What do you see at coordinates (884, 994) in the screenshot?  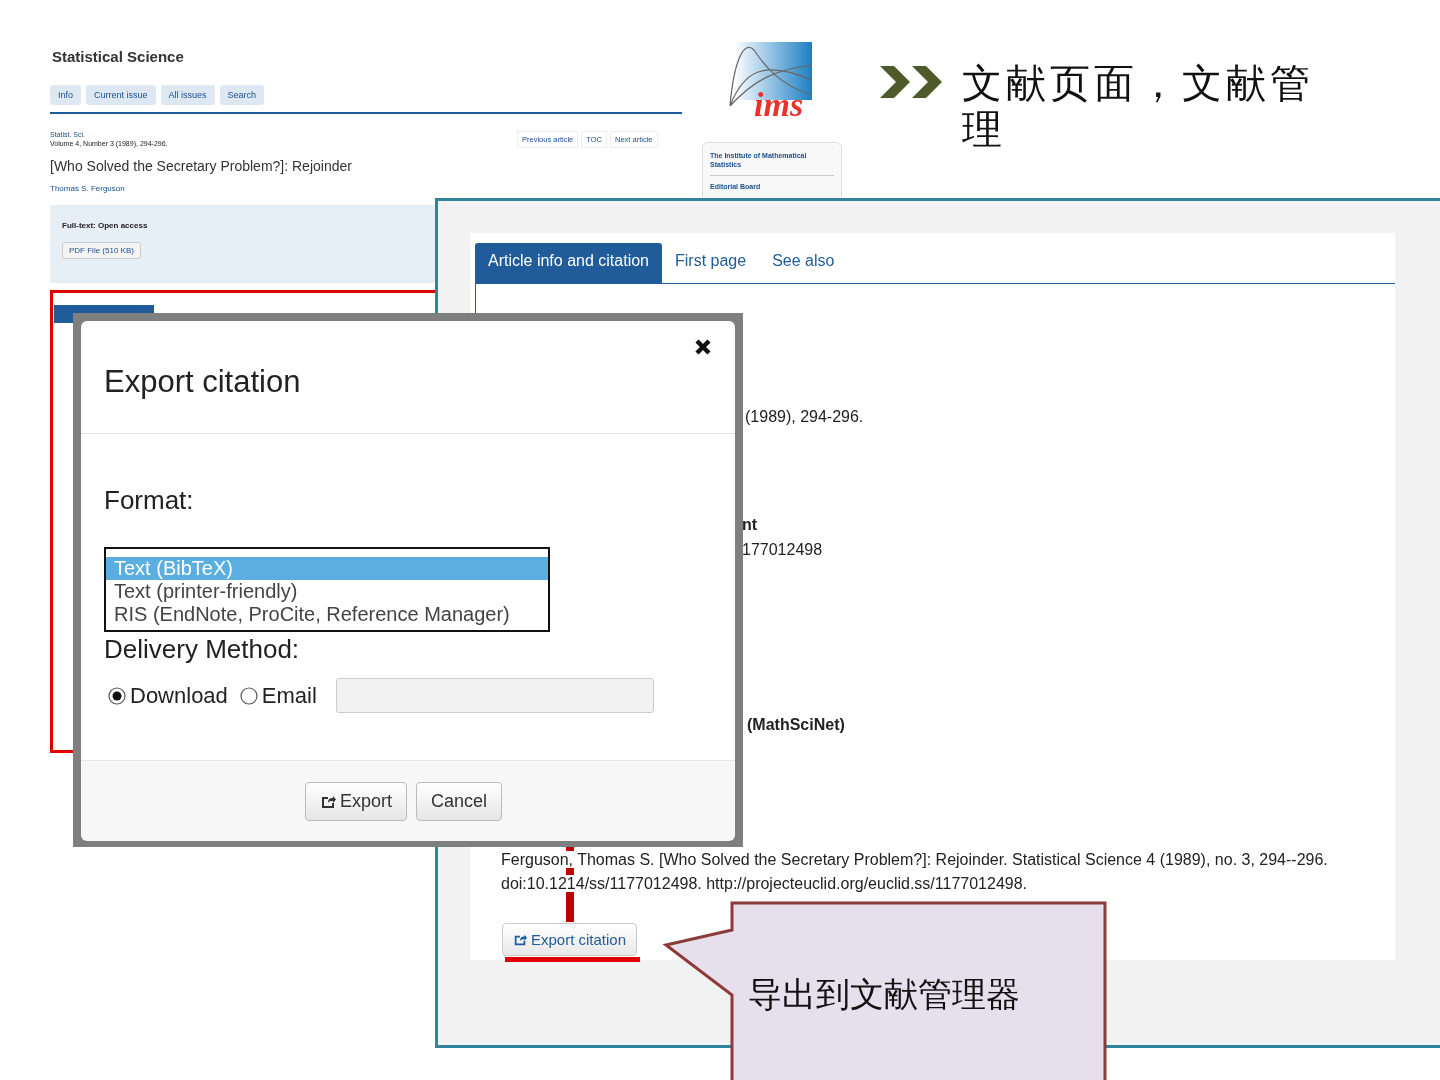 I see `callout-text: 导出到文献管理器` at bounding box center [884, 994].